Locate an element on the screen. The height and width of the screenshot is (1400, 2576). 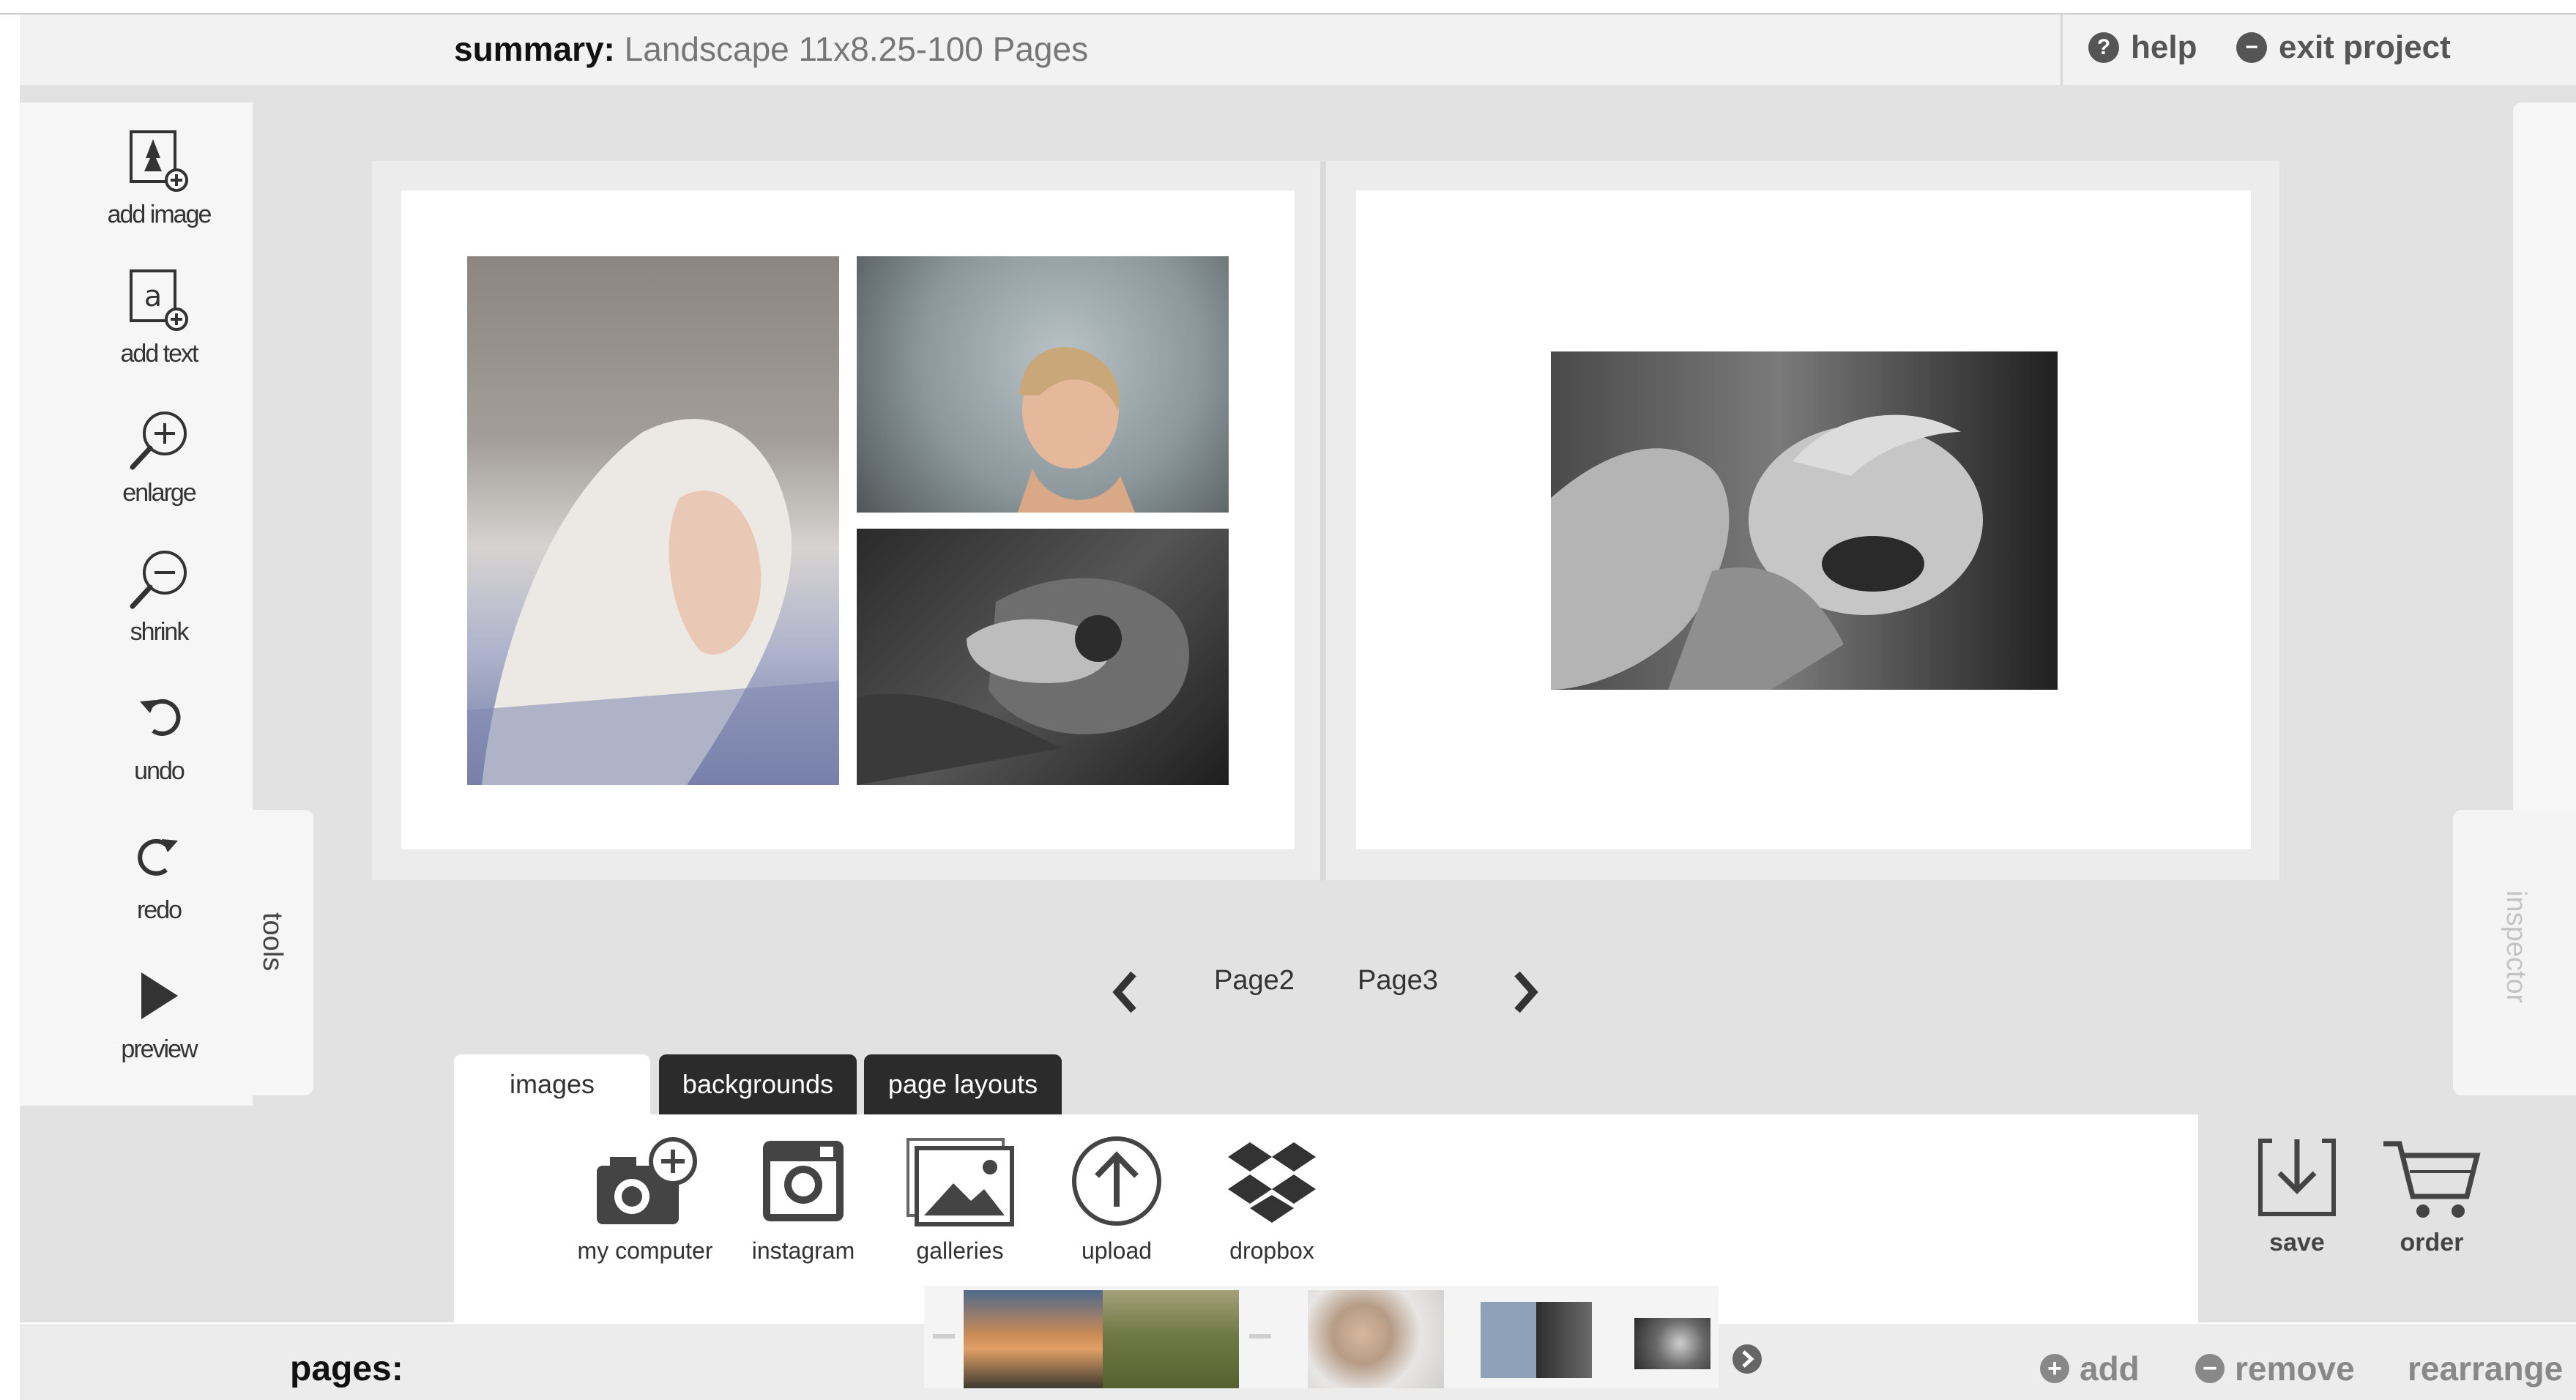
save-button: save is located at coordinates (2297, 1195).